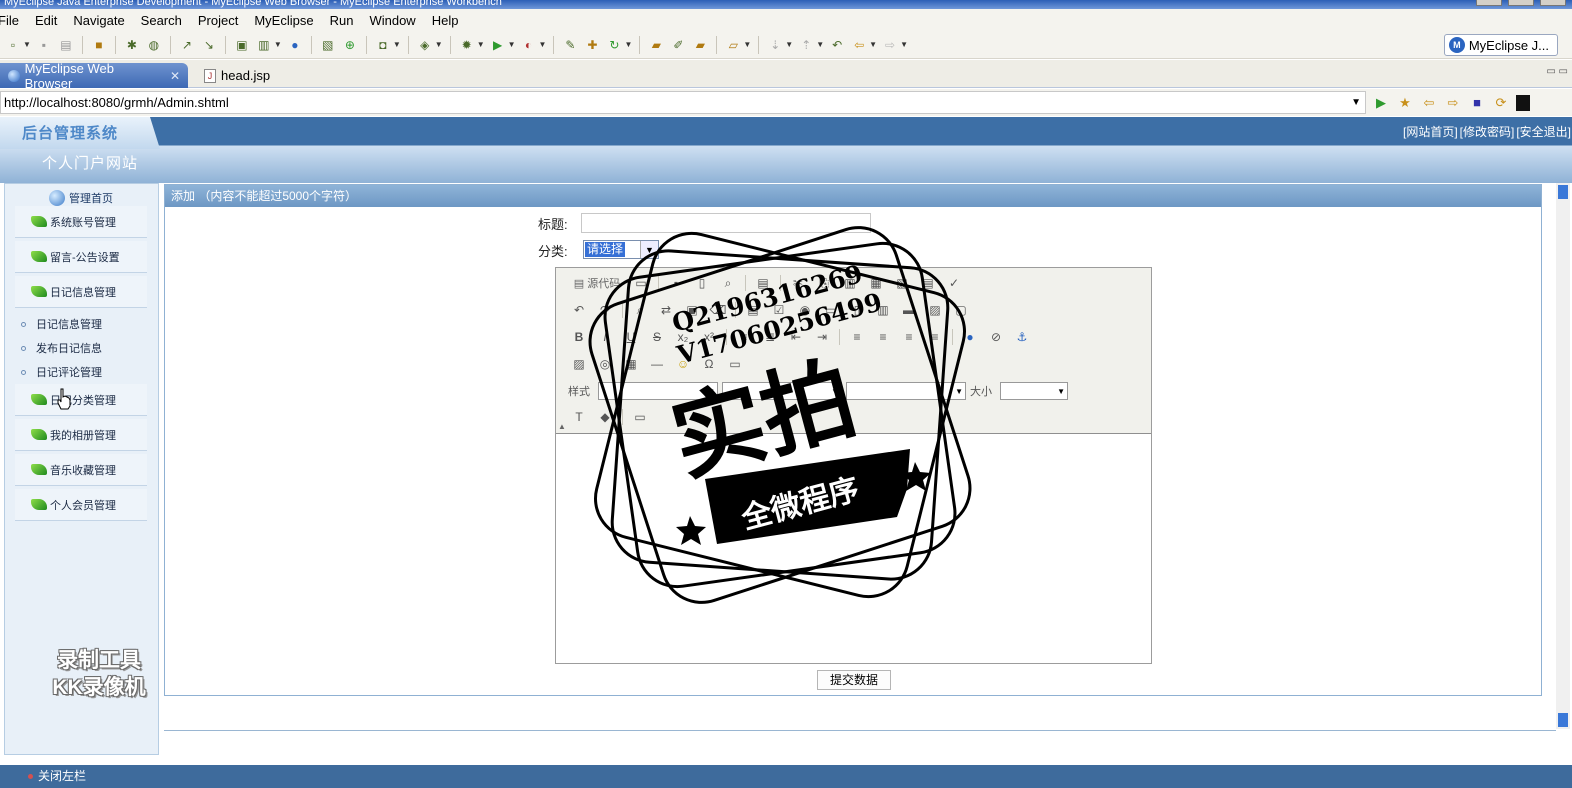 The image size is (1572, 788). What do you see at coordinates (1521, 3) in the screenshot?
I see `maximize-button` at bounding box center [1521, 3].